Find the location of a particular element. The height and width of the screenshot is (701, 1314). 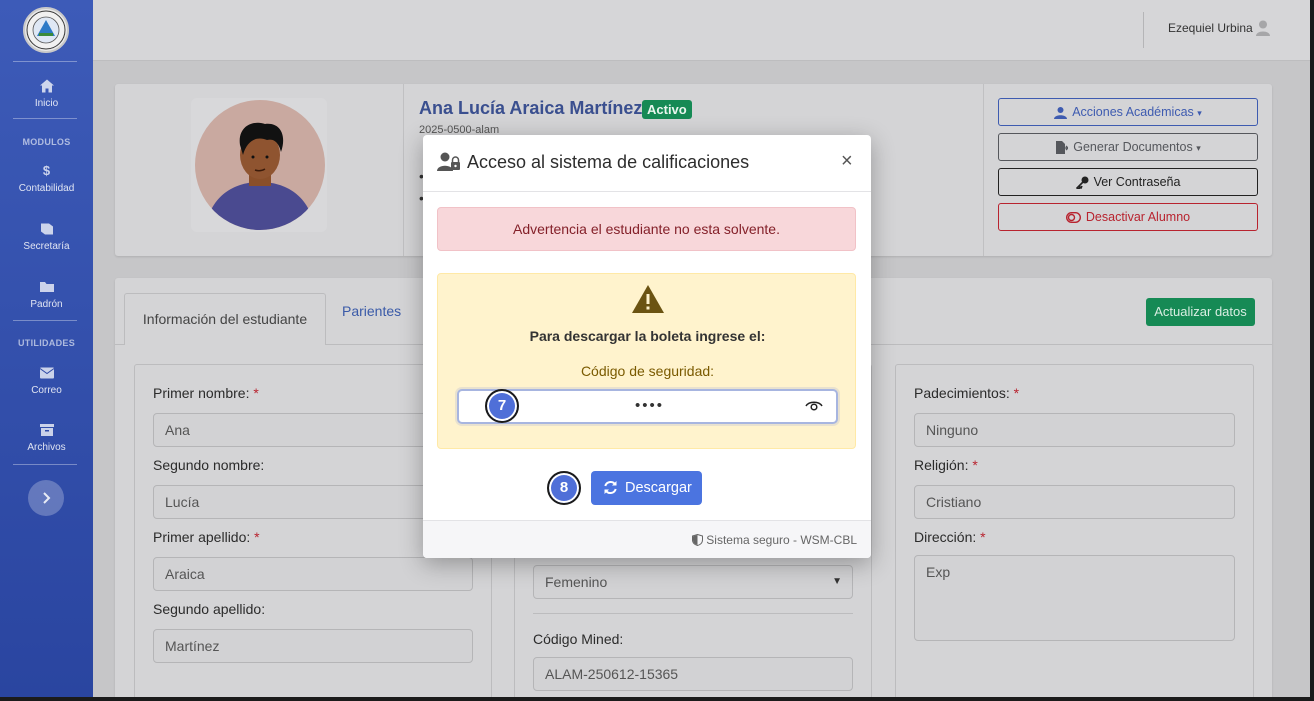

page-edge is located at coordinates (1312, 350).